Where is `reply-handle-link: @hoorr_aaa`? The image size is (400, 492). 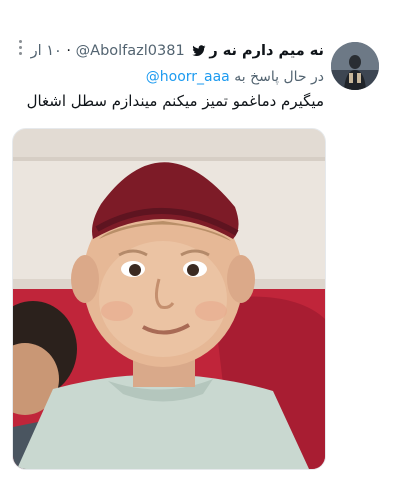 reply-handle-link: @hoorr_aaa is located at coordinates (188, 77).